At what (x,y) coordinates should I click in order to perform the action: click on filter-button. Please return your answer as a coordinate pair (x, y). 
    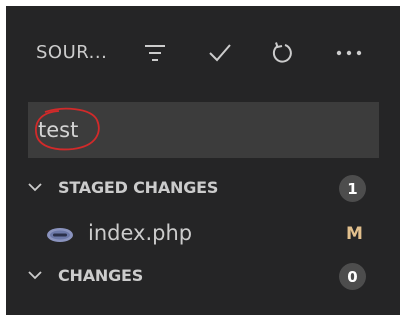
    Looking at the image, I should click on (155, 53).